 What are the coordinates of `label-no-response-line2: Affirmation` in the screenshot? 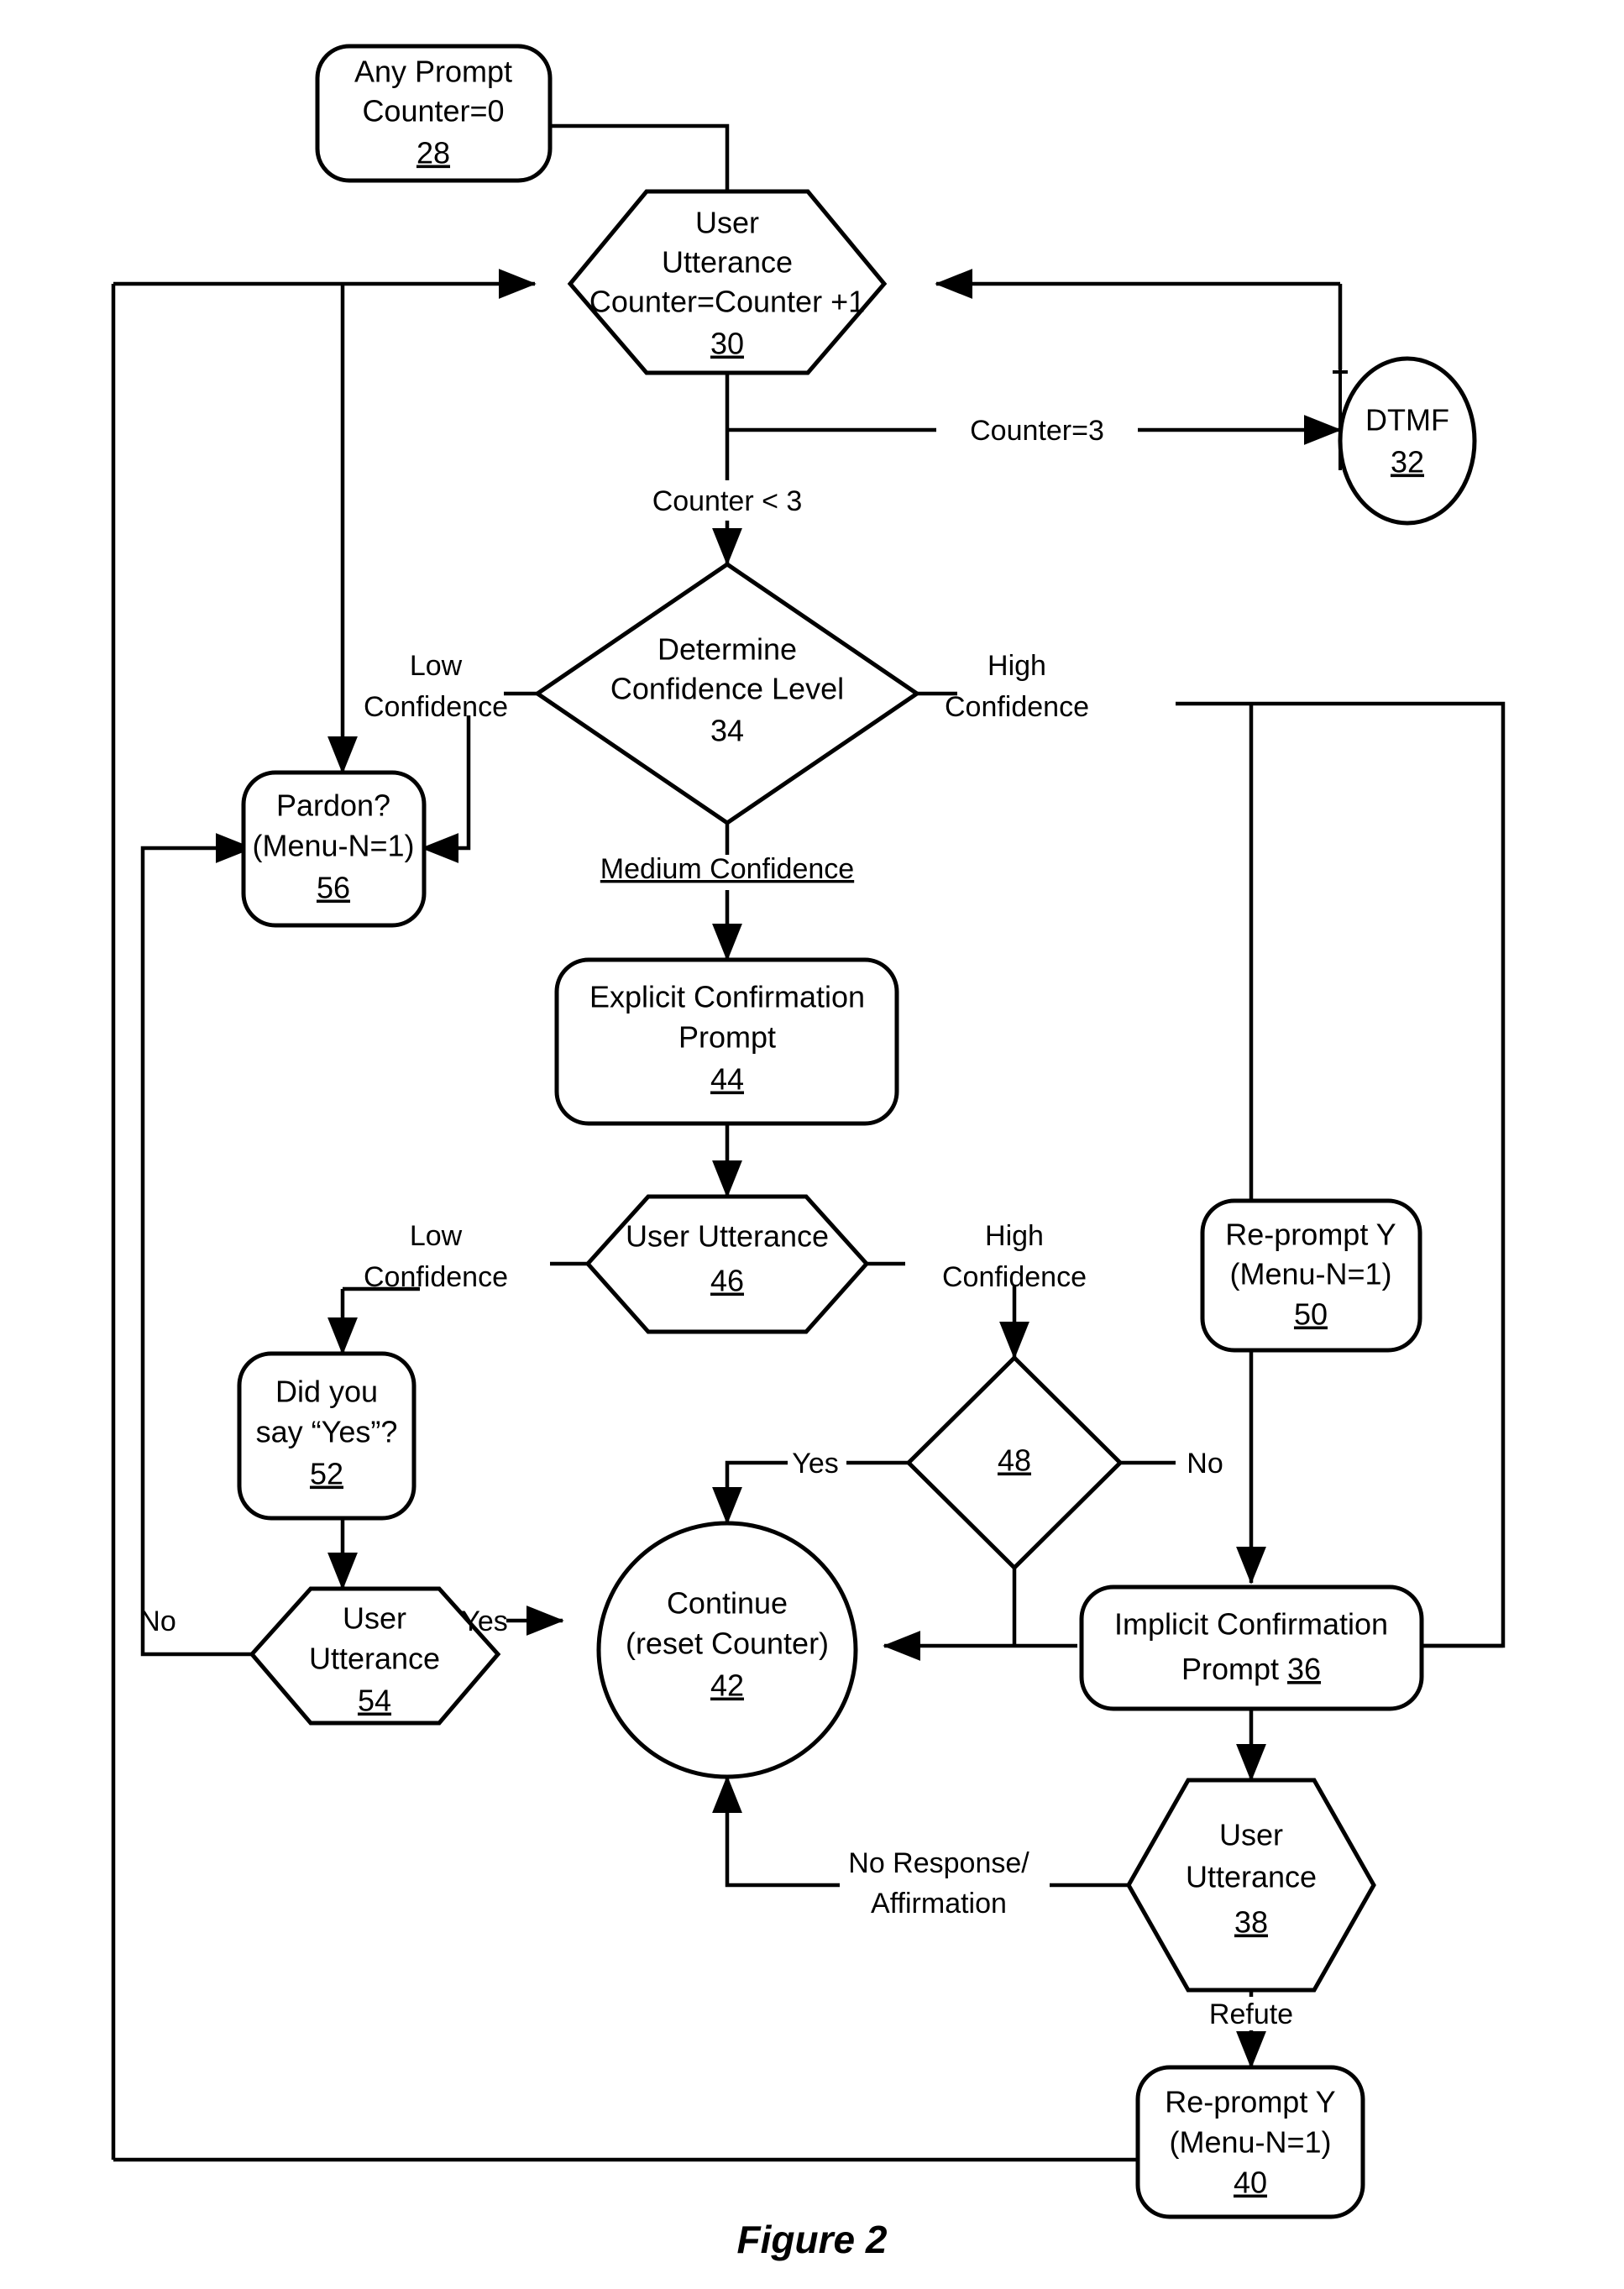 It's located at (939, 1904).